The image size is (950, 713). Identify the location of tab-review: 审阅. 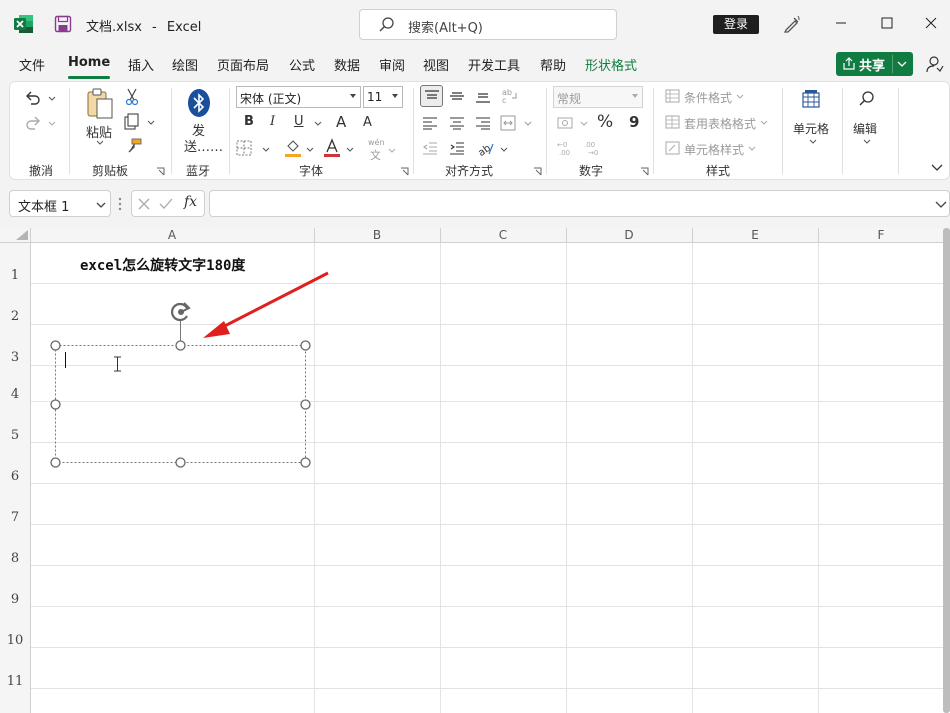
(392, 64).